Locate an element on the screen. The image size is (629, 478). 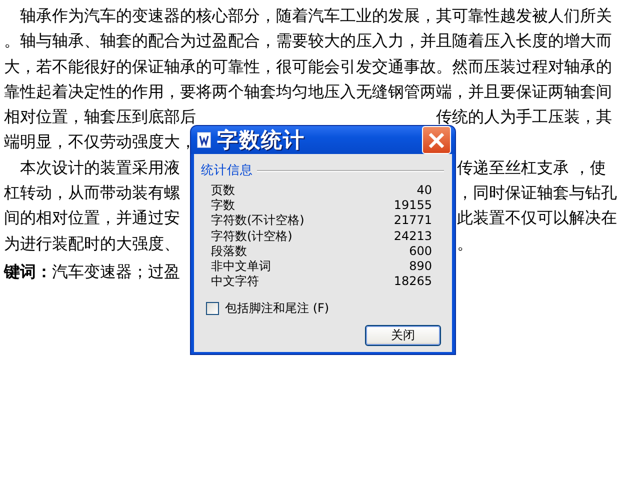
text-line: 间的相对位置，并通过安 is located at coordinates (91, 218).